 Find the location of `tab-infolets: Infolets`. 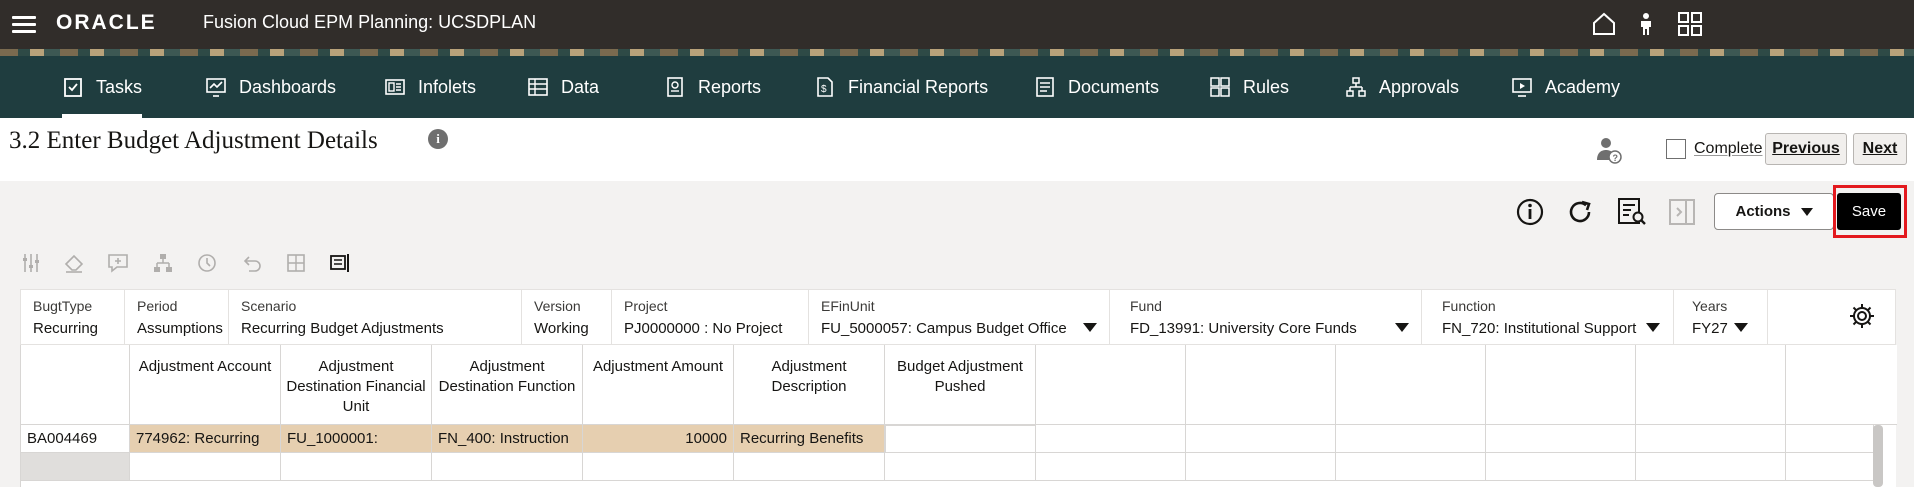

tab-infolets: Infolets is located at coordinates (430, 87).